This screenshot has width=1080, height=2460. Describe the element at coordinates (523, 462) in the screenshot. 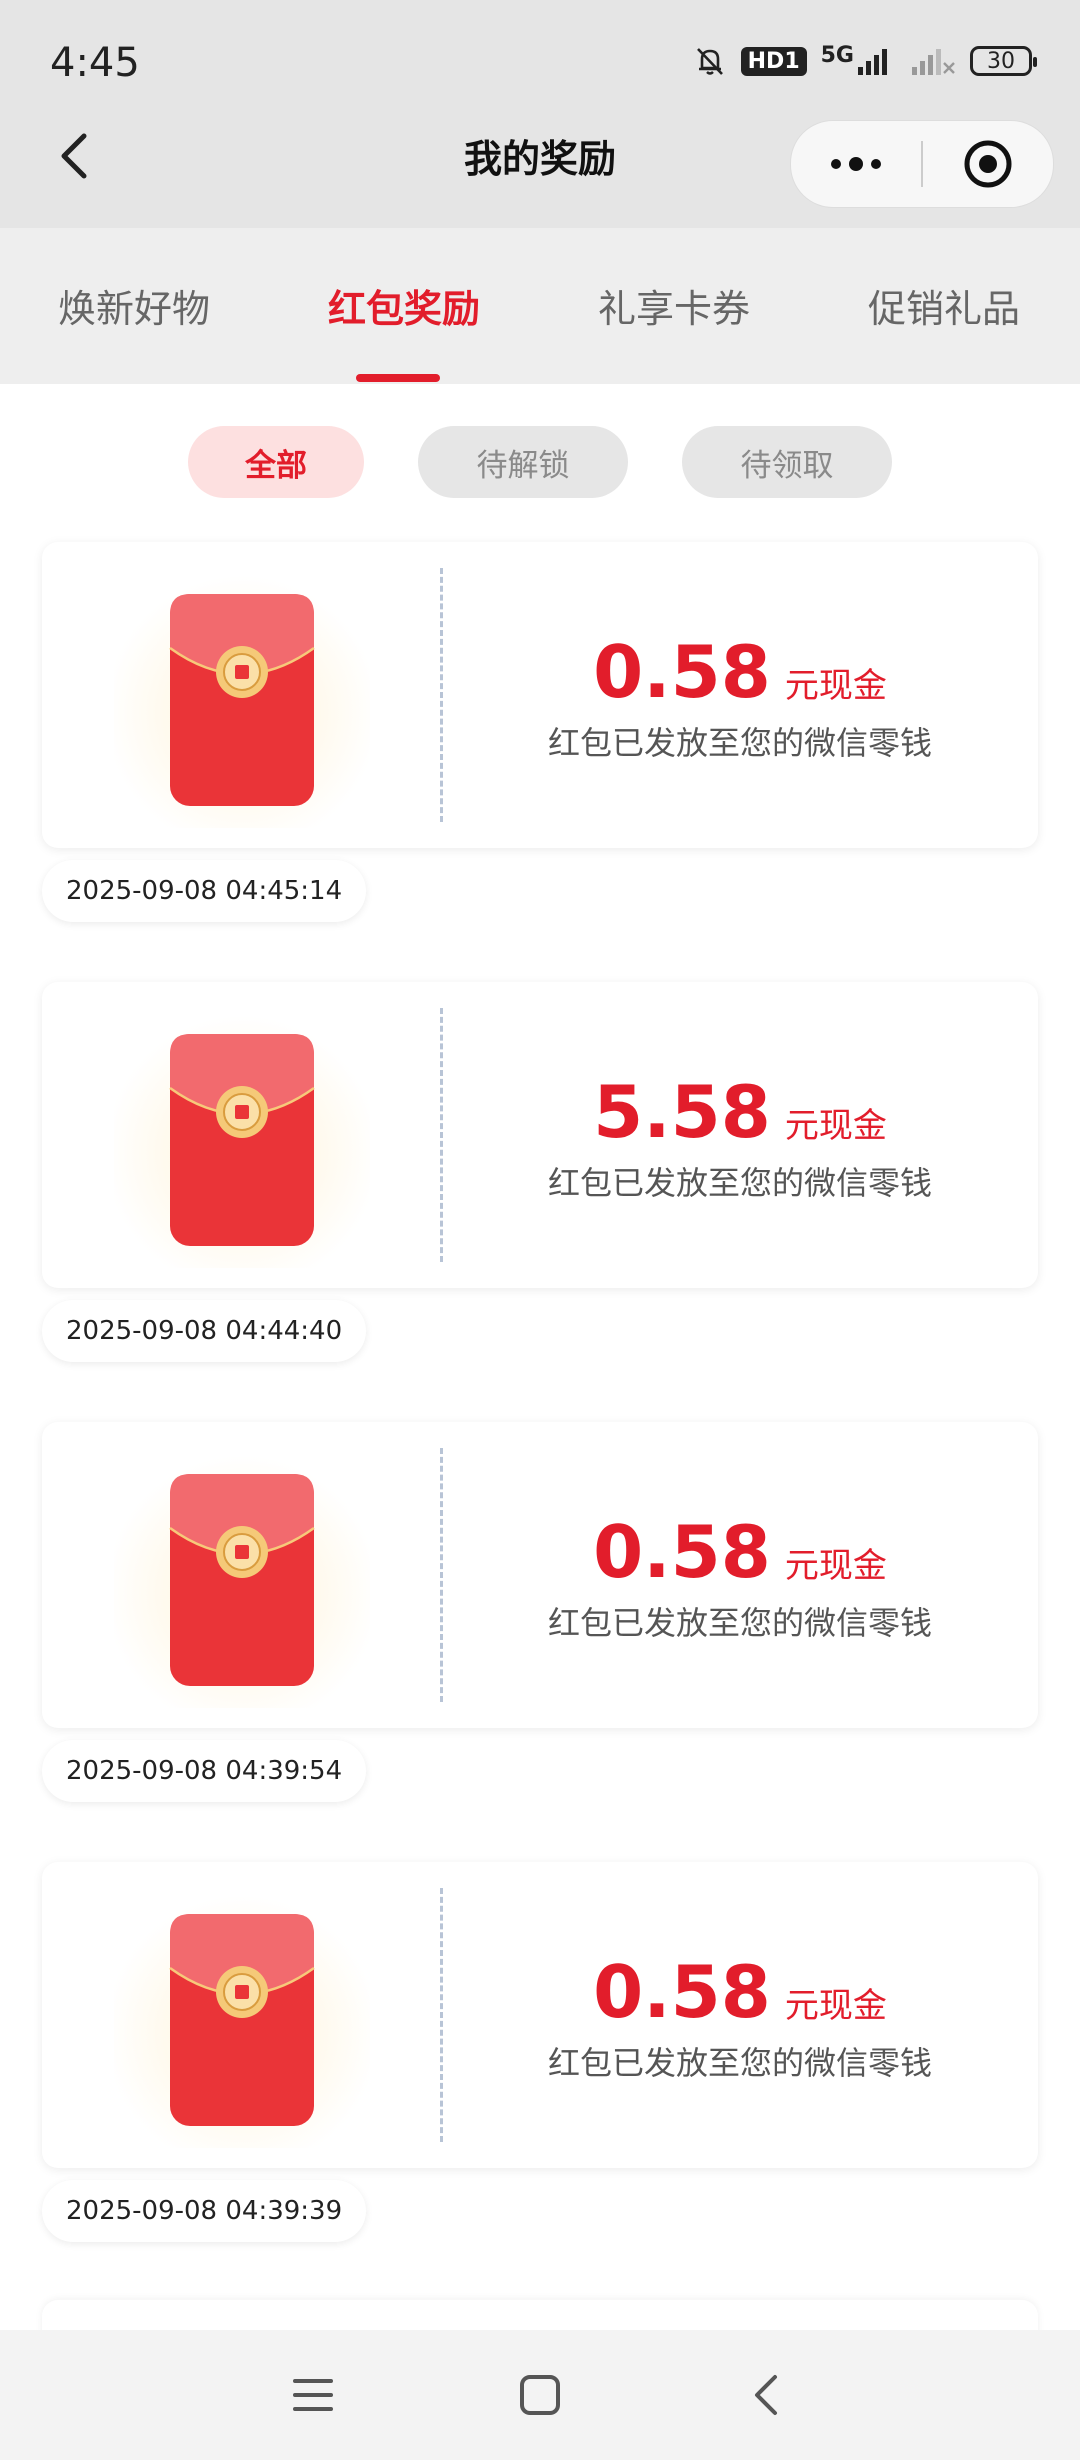

I see `filter-to-unlock: 待解锁` at that location.